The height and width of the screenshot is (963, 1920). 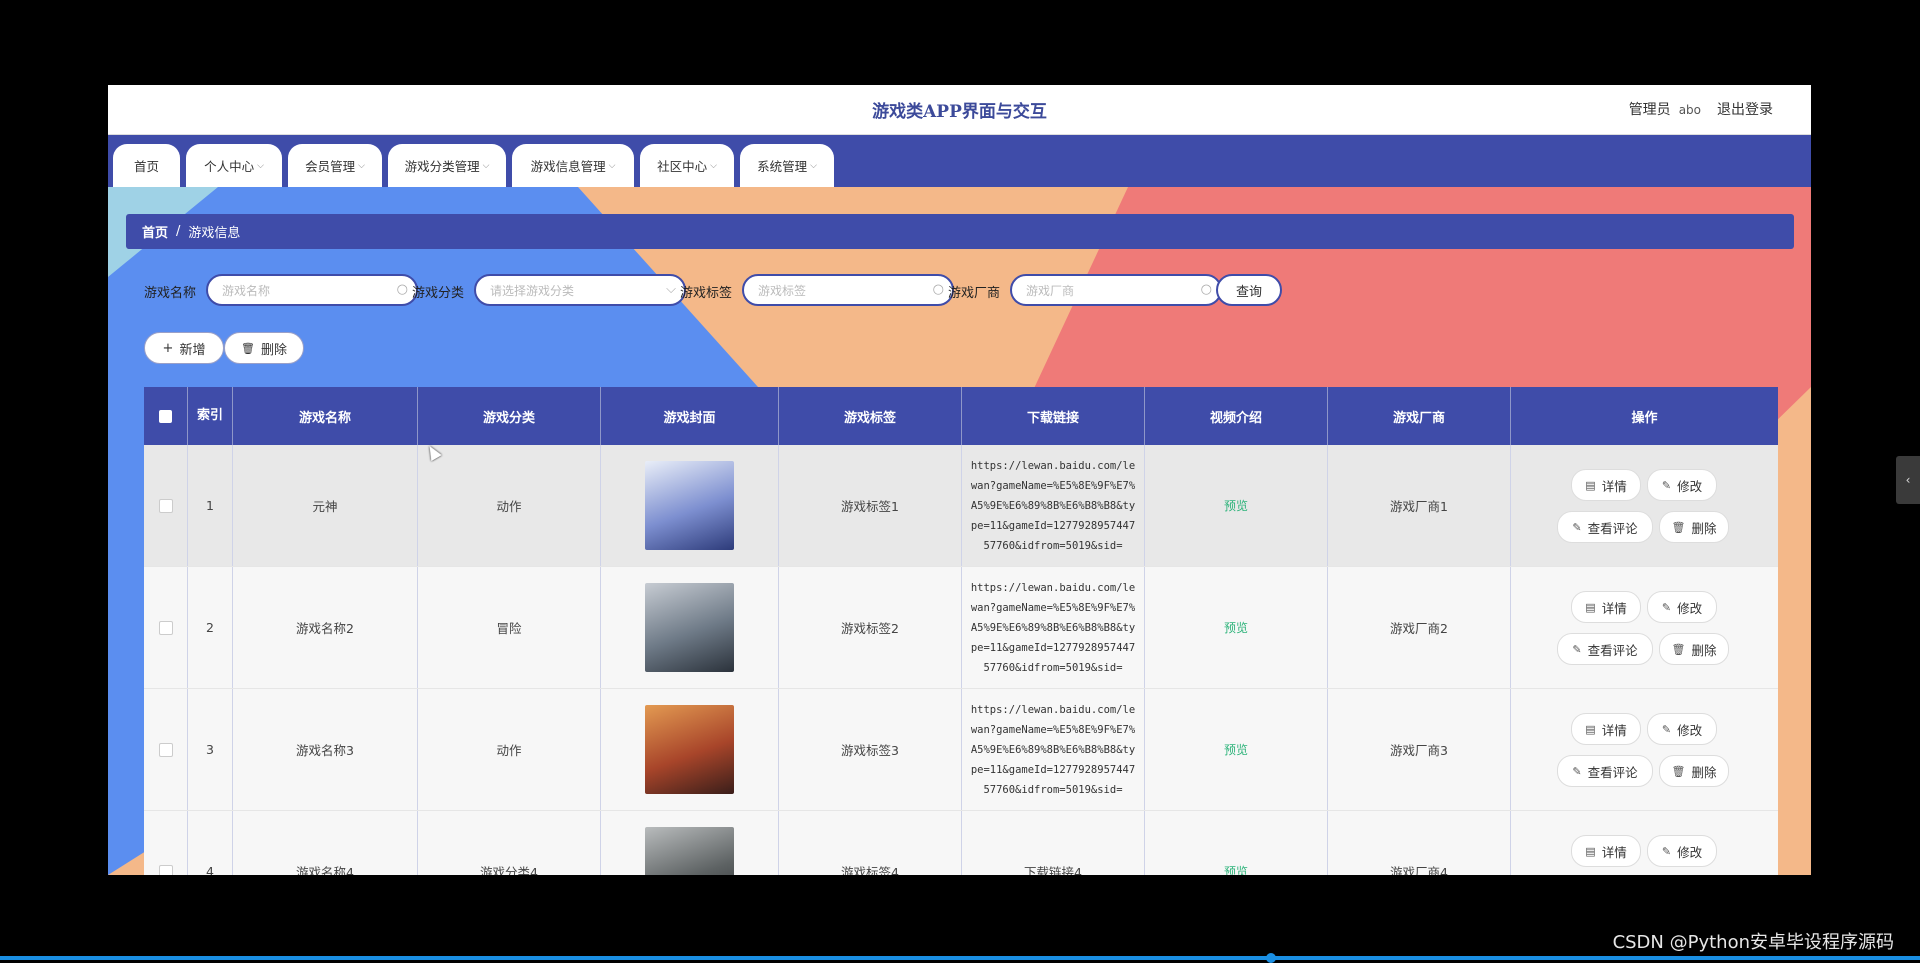 I want to click on nav-tab-home: 首页, so click(x=146, y=165).